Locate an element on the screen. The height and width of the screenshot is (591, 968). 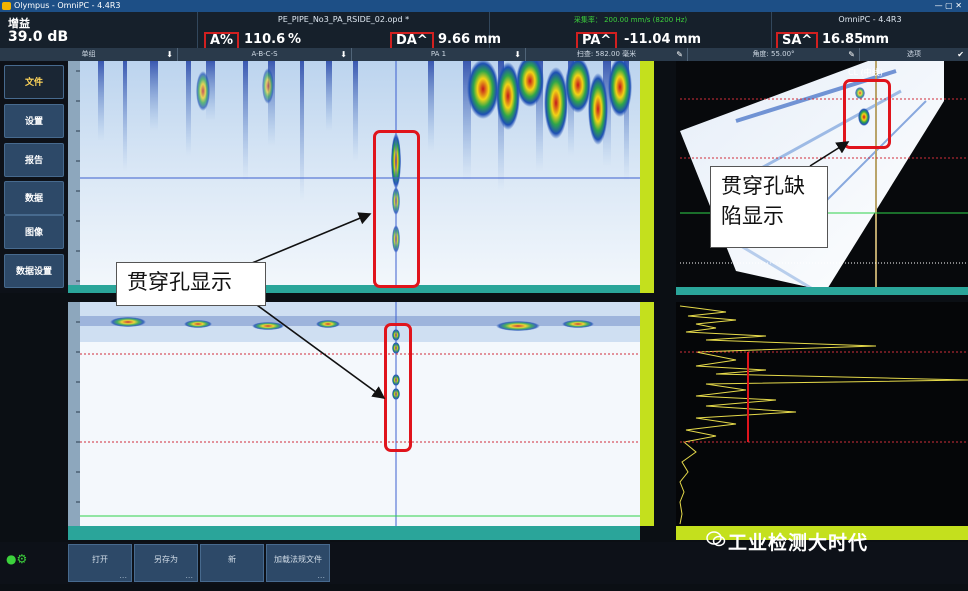
centerline-label: CL (中线) is located at coordinates (865, 72).